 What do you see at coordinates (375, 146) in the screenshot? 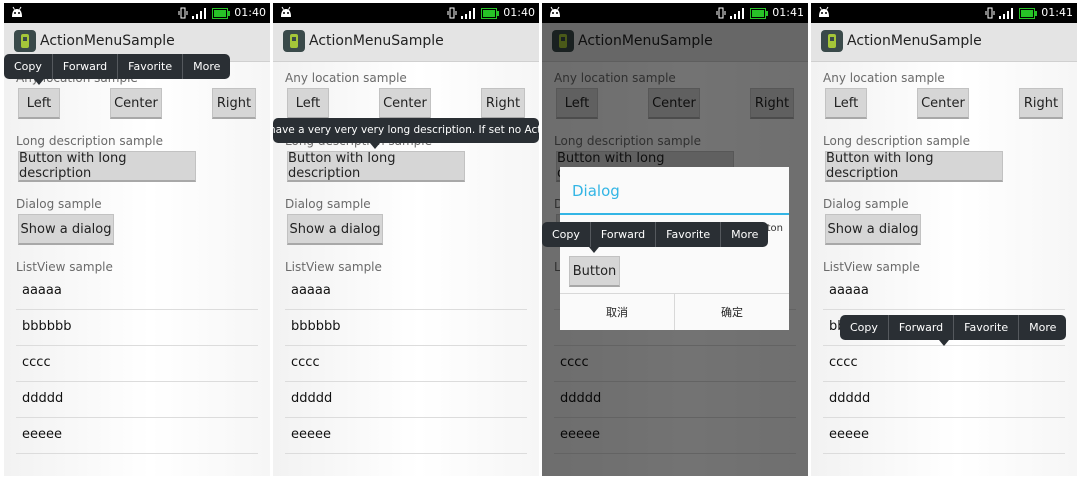
I see `tooltip-pointer` at bounding box center [375, 146].